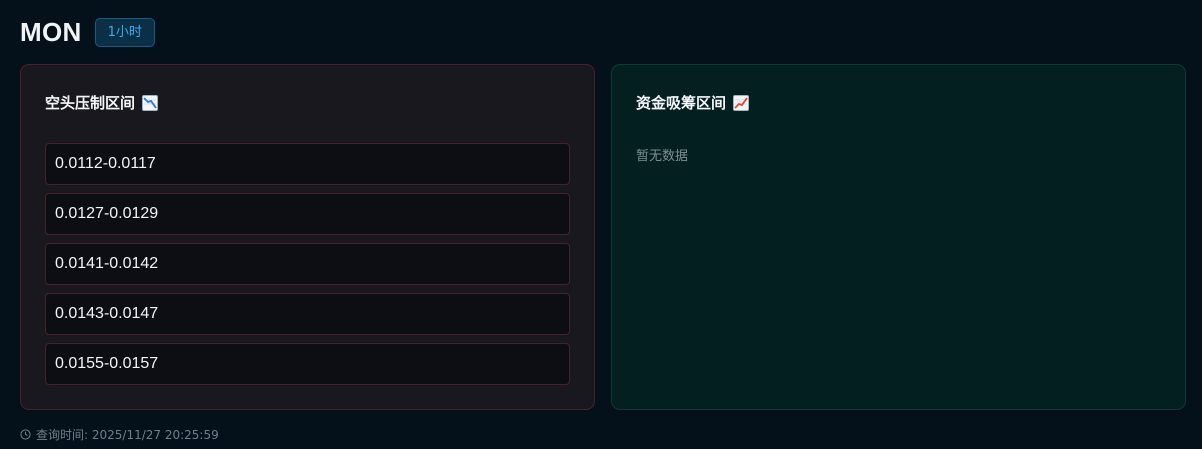 The image size is (1202, 449). I want to click on clock-icon, so click(25, 434).